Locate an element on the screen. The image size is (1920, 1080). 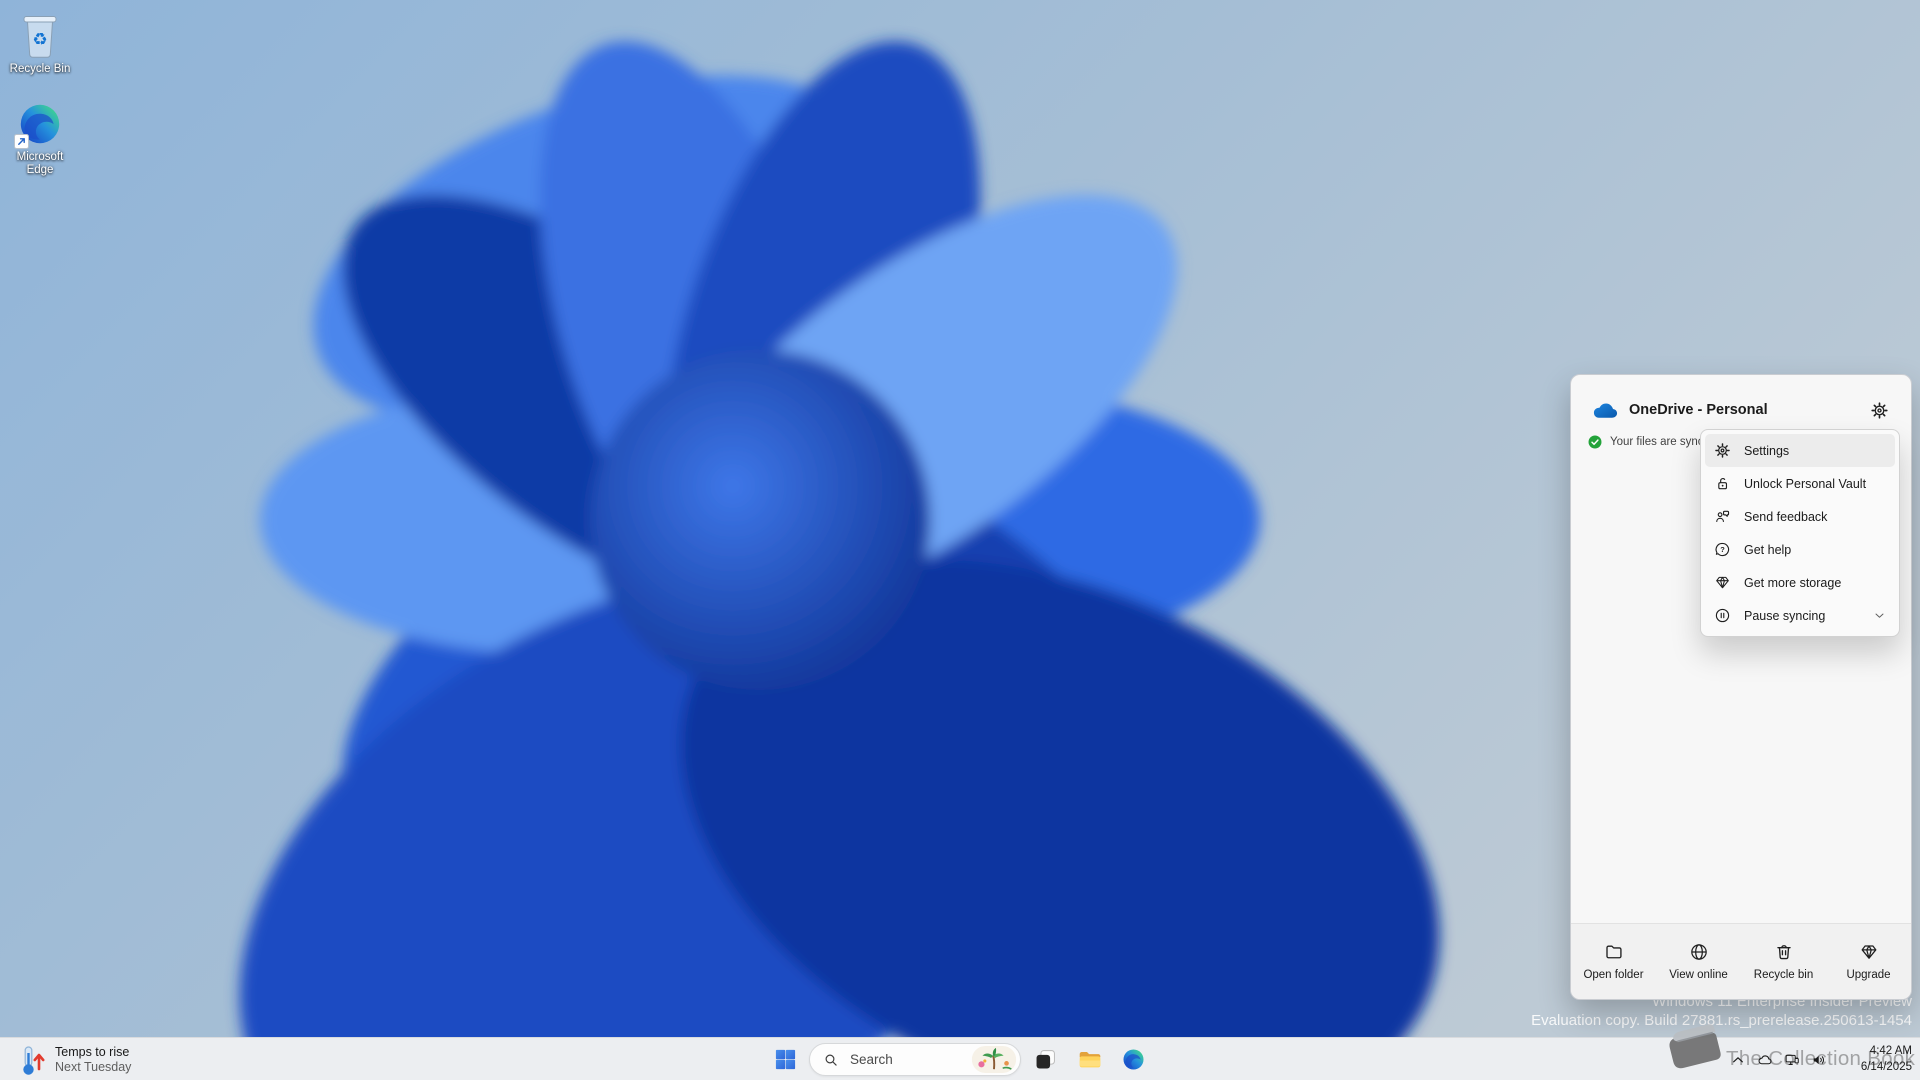
desktop-icon-microsoft-edge: Microsoft Edge is located at coordinates (40, 138).